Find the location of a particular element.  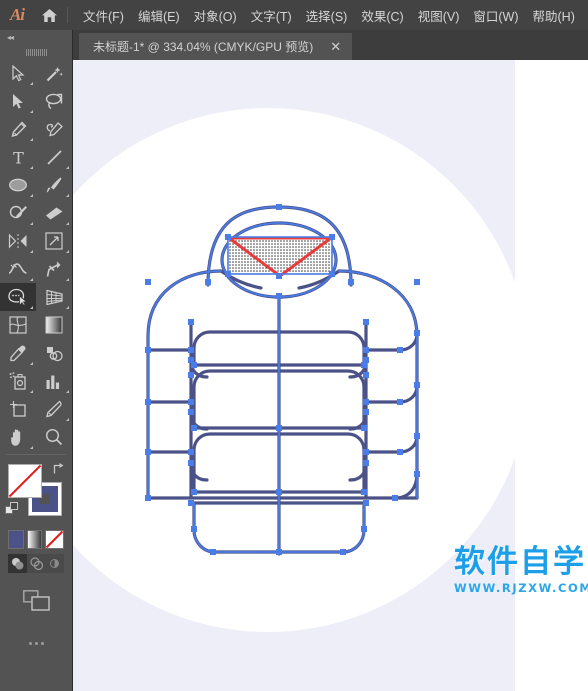

paintbrush-tool is located at coordinates (54, 185).